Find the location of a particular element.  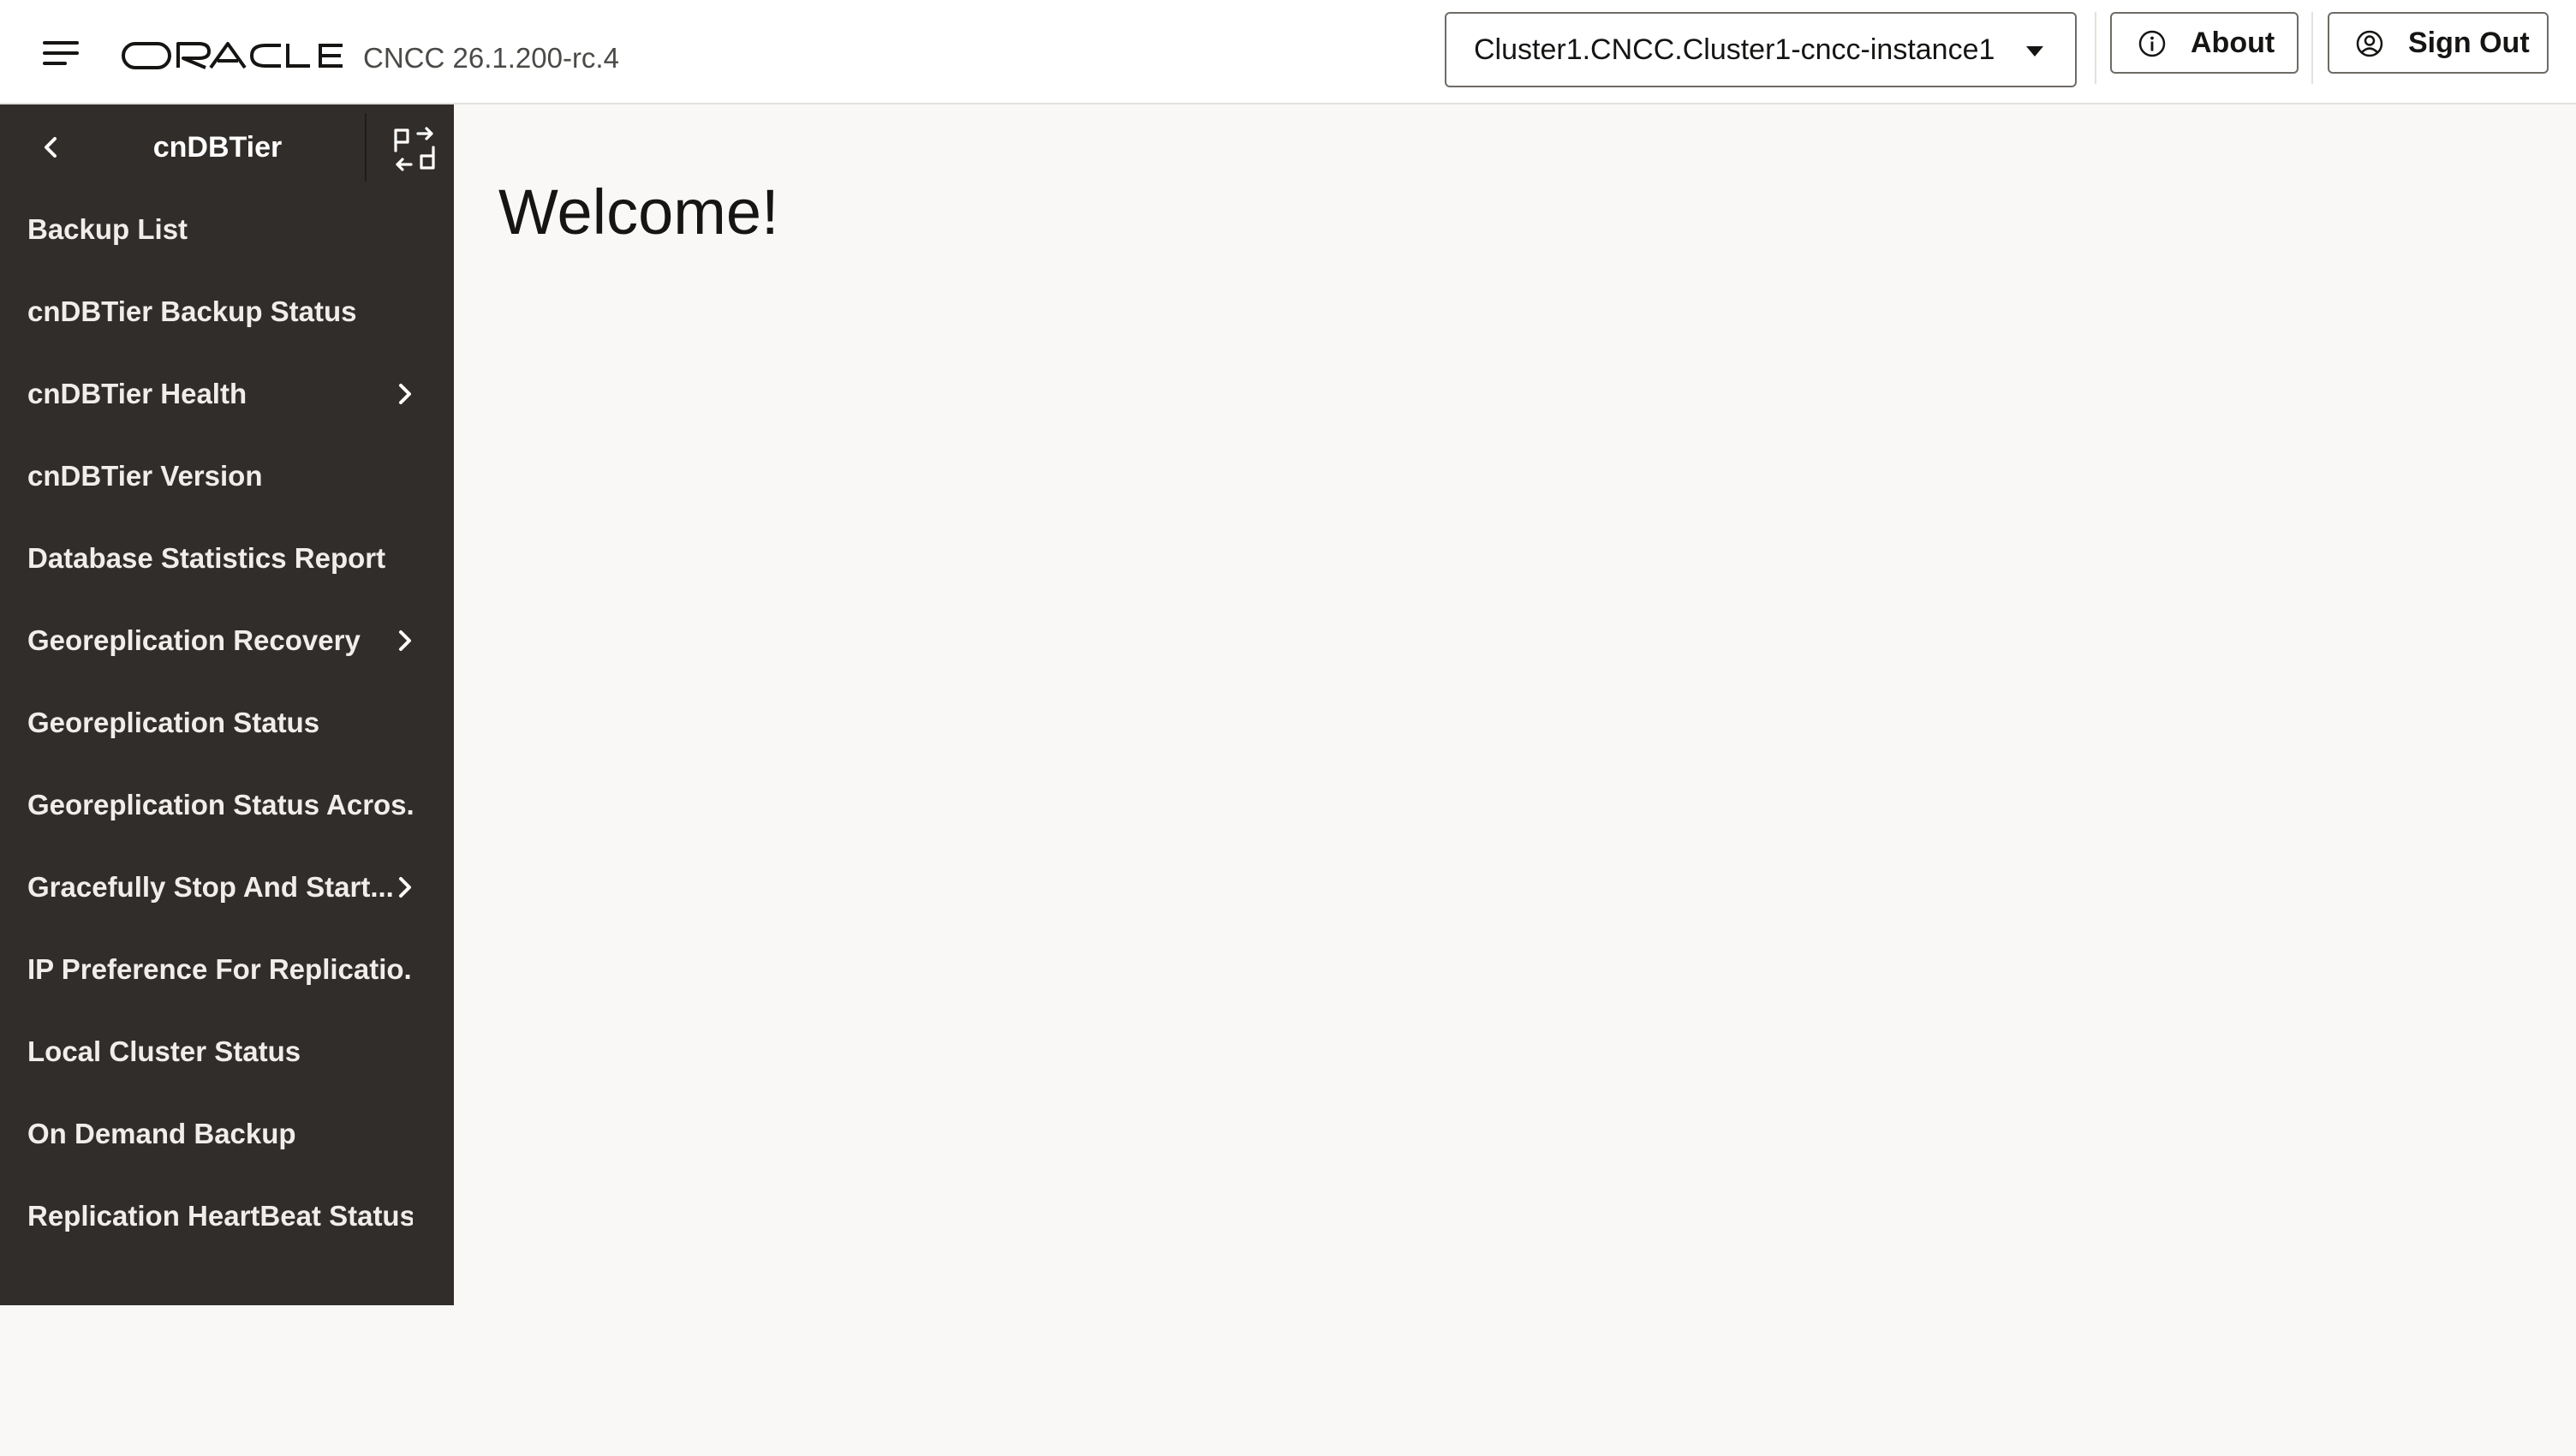

sidebar-item: Replication HeartBeat Status is located at coordinates (227, 1216).